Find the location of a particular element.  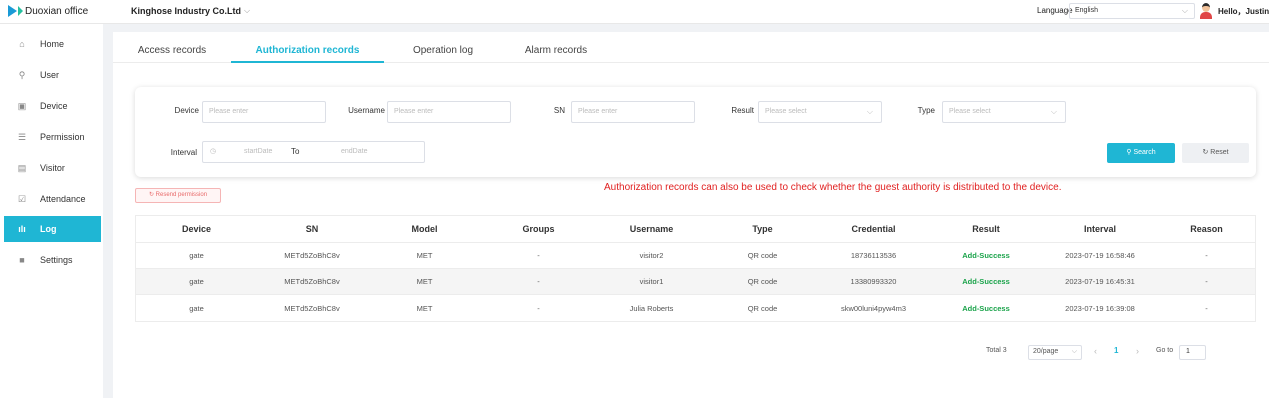

cell-type: QR code is located at coordinates (762, 255).